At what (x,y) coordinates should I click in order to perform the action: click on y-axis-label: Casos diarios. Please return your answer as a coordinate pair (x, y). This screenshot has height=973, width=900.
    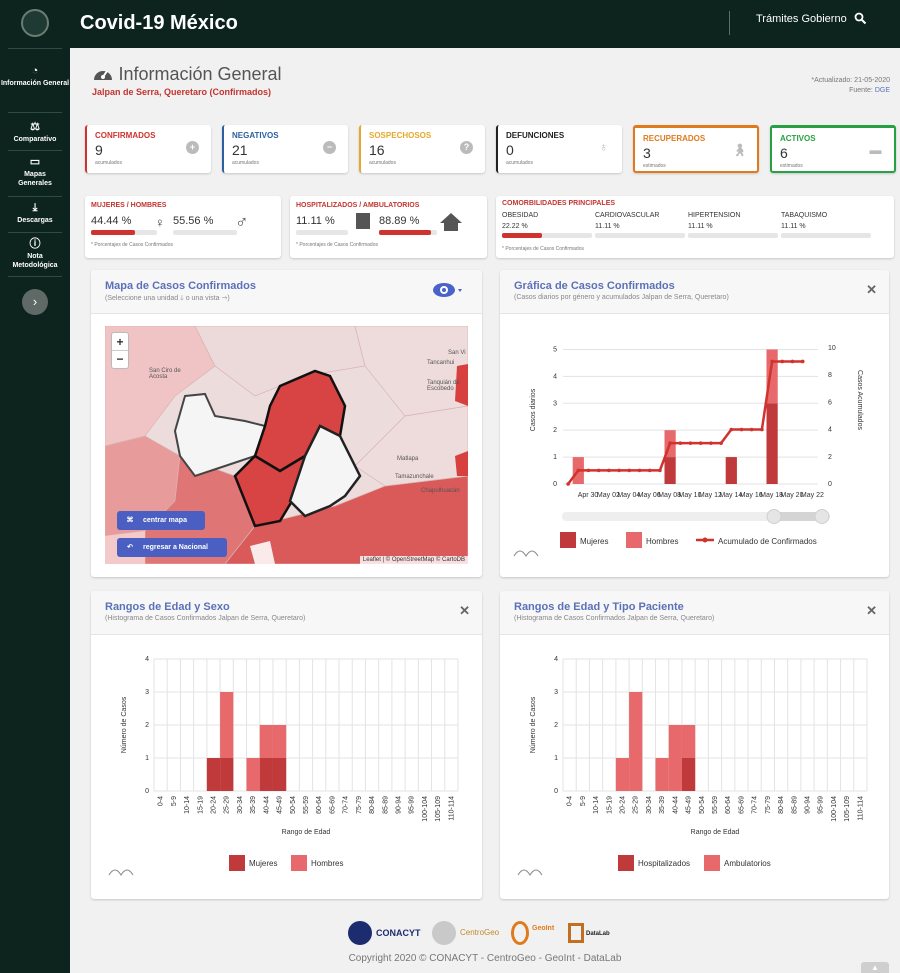
    Looking at the image, I should click on (533, 409).